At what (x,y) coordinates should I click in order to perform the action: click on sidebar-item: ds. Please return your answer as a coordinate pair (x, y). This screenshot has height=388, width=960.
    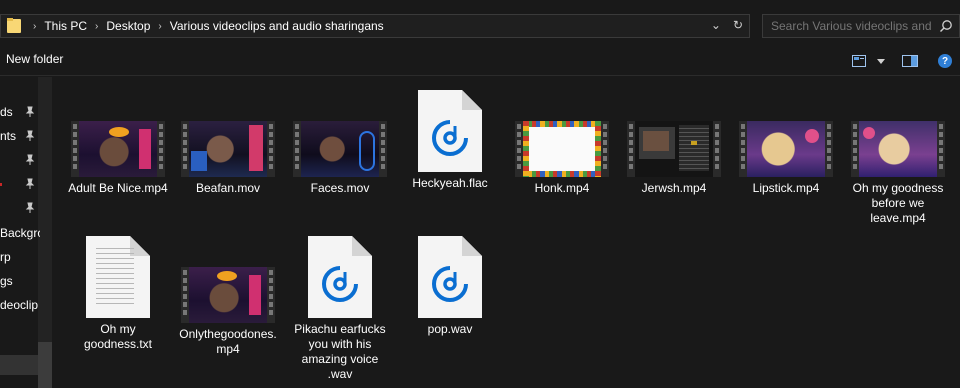
    Looking at the image, I should click on (27, 112).